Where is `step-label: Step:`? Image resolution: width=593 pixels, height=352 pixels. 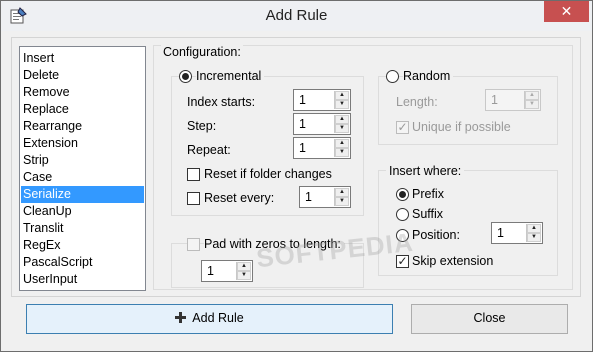
step-label: Step: is located at coordinates (202, 126).